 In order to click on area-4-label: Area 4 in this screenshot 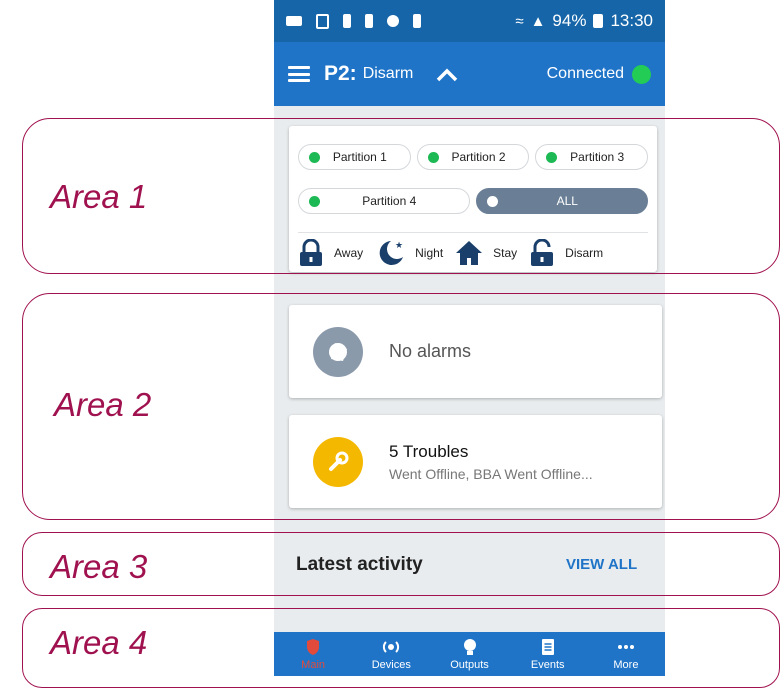, I will do `click(99, 642)`.